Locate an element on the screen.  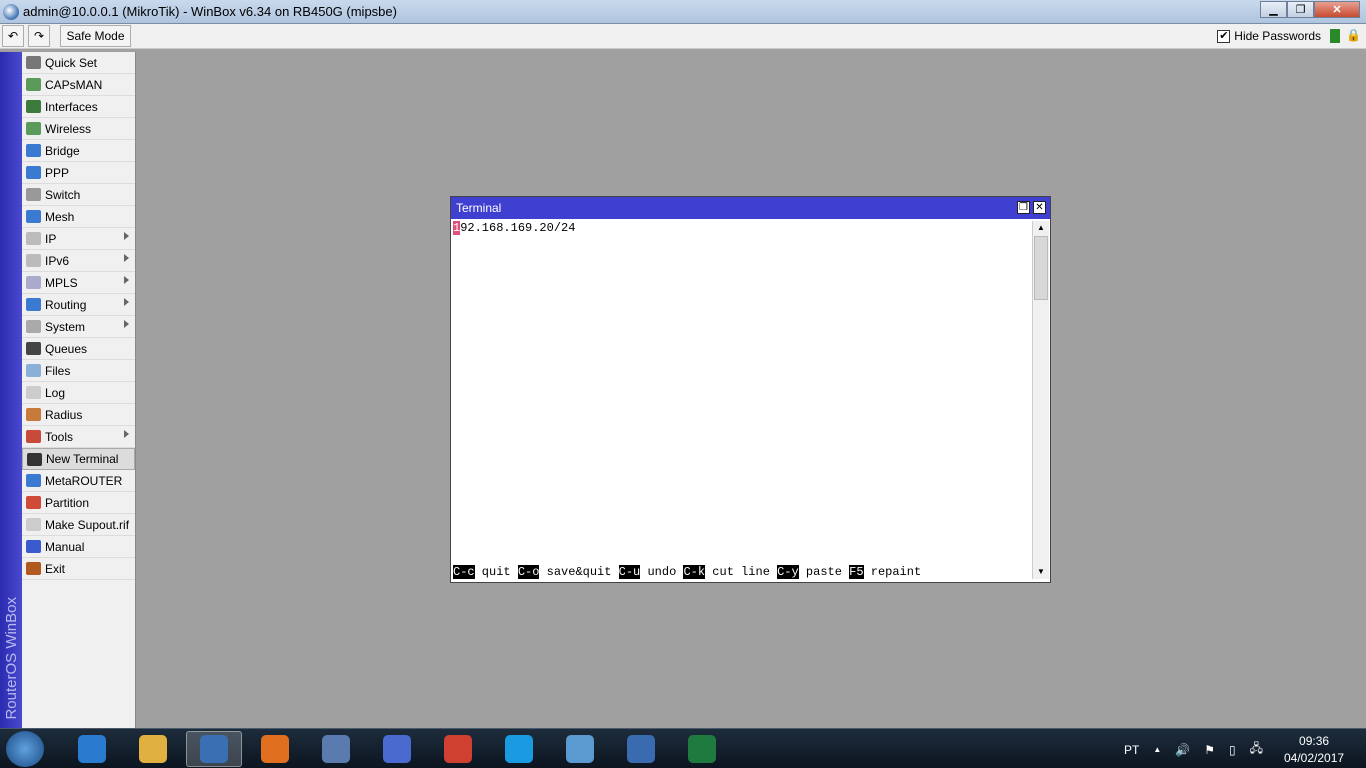
menu-item-switch: Switch is located at coordinates (78, 195).